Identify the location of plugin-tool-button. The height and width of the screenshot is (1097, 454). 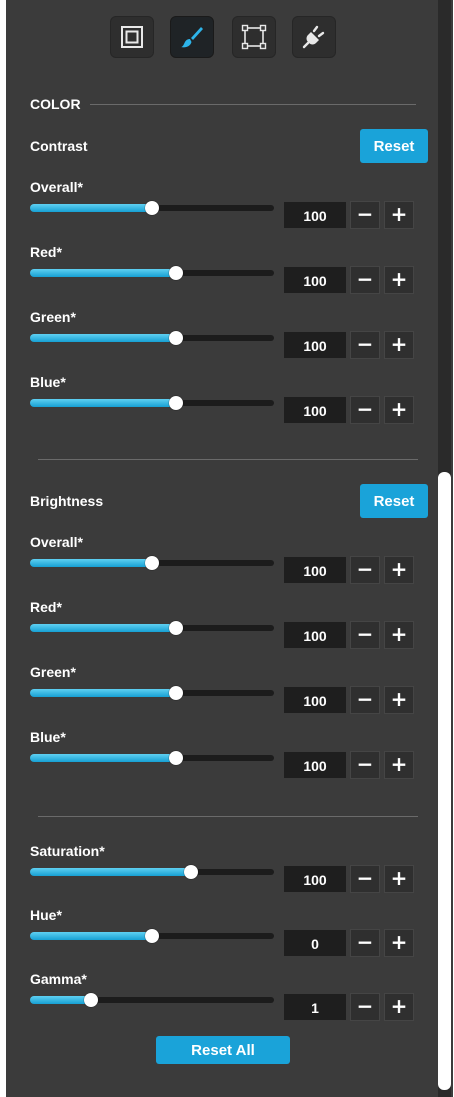
(314, 37).